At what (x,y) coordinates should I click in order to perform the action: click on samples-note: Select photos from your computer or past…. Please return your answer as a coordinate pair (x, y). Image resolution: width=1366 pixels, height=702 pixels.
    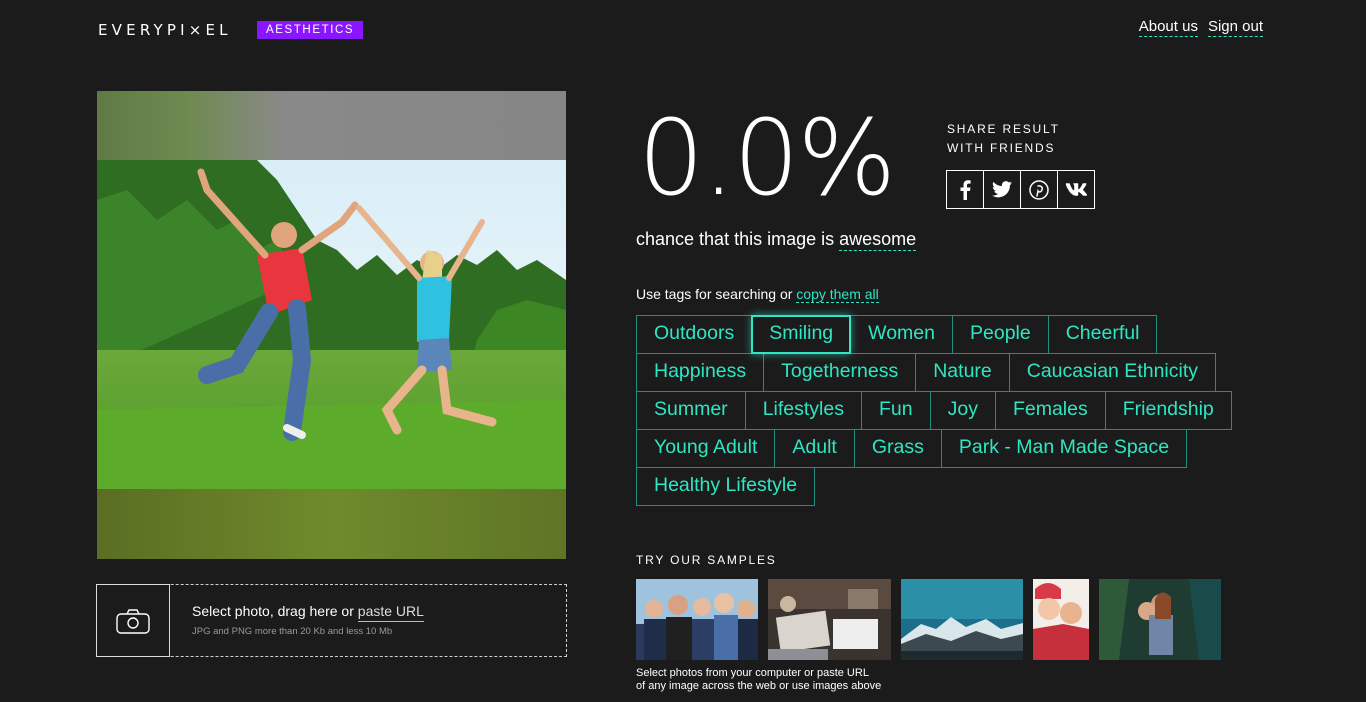
    Looking at the image, I should click on (758, 680).